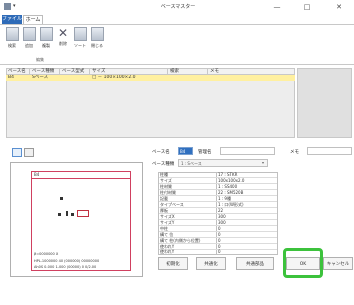 Image resolution: width=354 pixels, height=305 pixels. Describe the element at coordinates (173, 263) in the screenshot. I see `initialize-button: 初期化` at that location.